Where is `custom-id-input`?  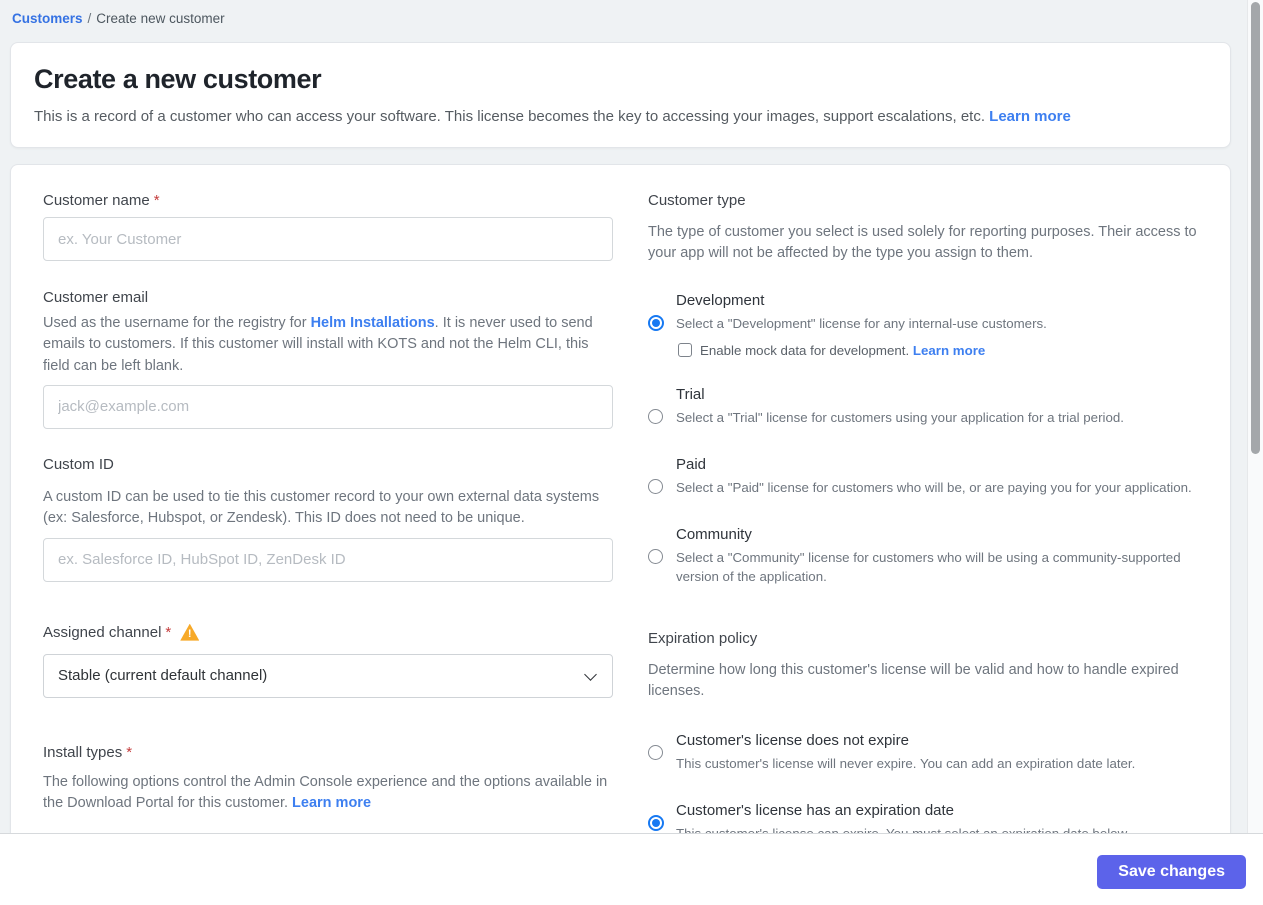 custom-id-input is located at coordinates (328, 559).